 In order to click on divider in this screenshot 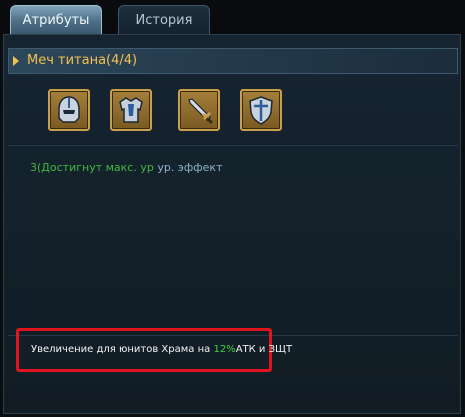, I will do `click(233, 145)`.